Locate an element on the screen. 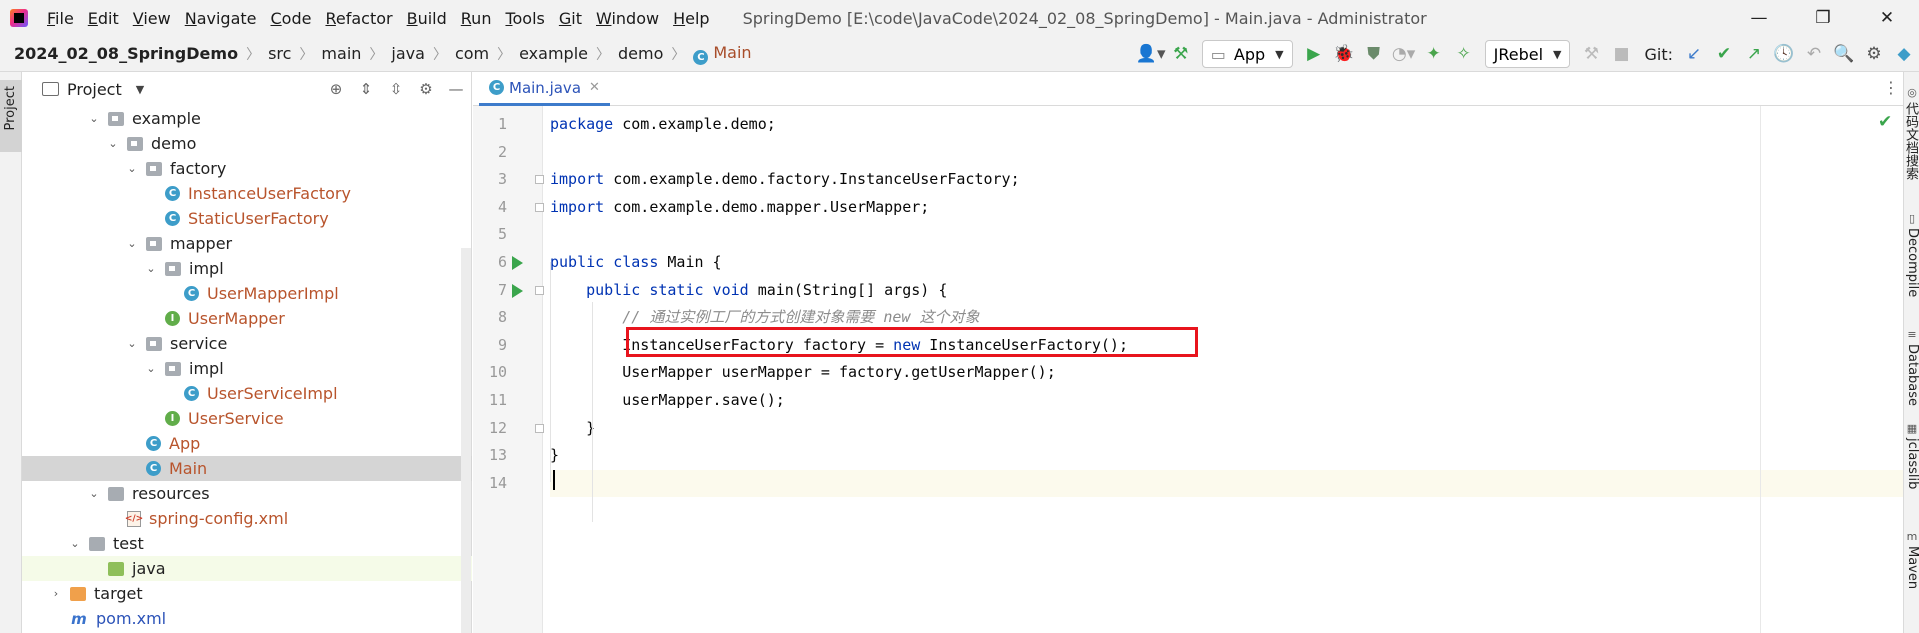  breadcrumb-item: demo is located at coordinates (640, 53).